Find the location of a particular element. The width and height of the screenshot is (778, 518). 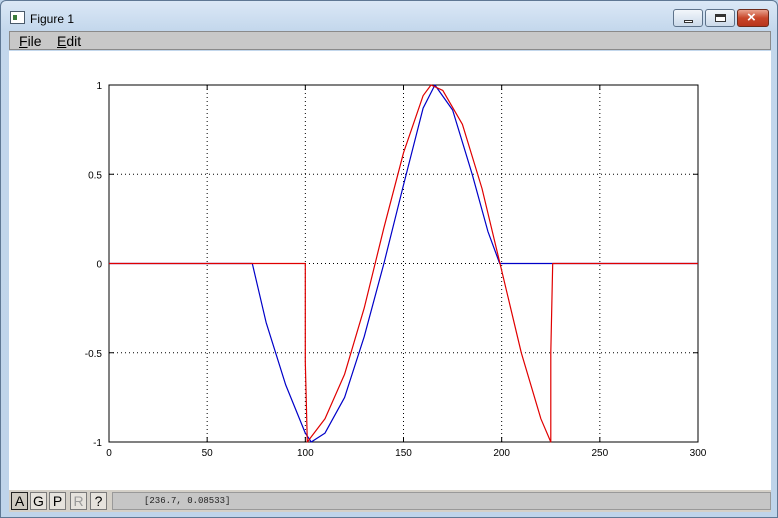

menu-bar: File Edit is located at coordinates (390, 40).